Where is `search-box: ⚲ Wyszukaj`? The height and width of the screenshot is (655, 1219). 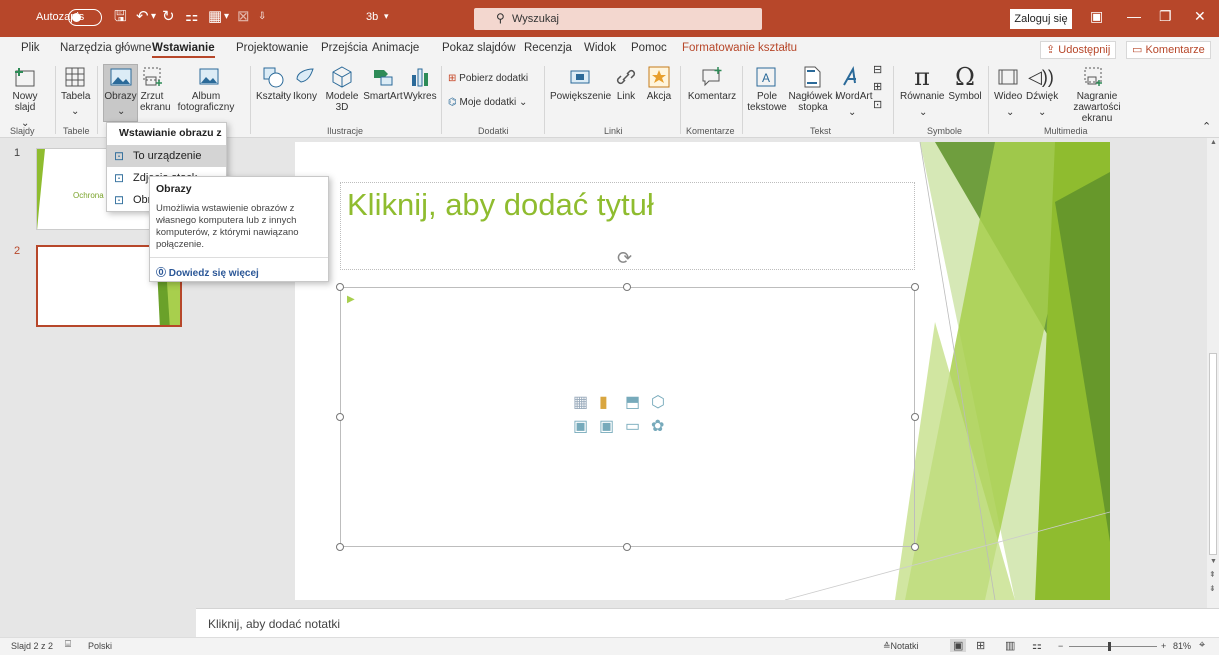 search-box: ⚲ Wyszukaj is located at coordinates (618, 19).